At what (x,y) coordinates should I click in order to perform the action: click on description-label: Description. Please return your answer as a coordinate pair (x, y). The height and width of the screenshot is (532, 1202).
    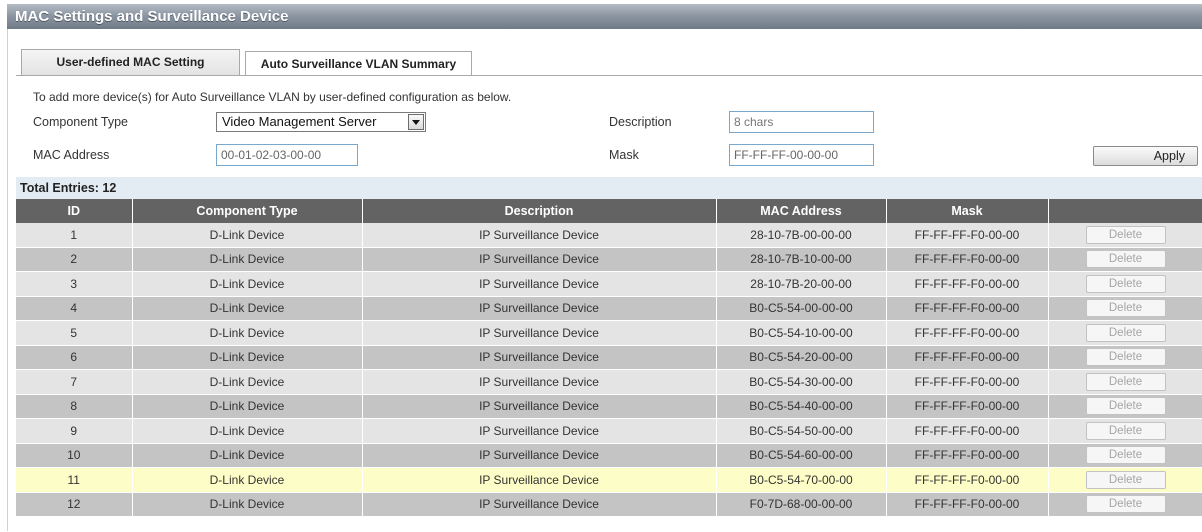
    Looking at the image, I should click on (640, 122).